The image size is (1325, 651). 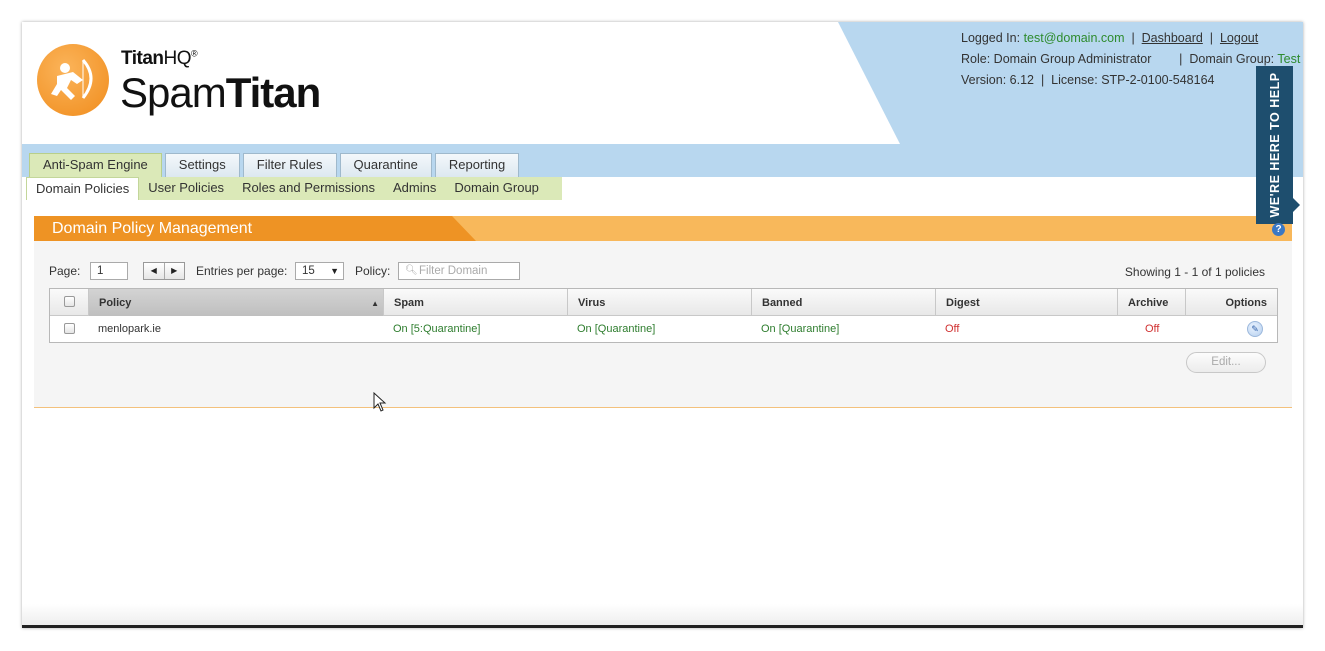 What do you see at coordinates (1278, 145) in the screenshot?
I see `help-side-tab: WE'RE HERE TO HELP` at bounding box center [1278, 145].